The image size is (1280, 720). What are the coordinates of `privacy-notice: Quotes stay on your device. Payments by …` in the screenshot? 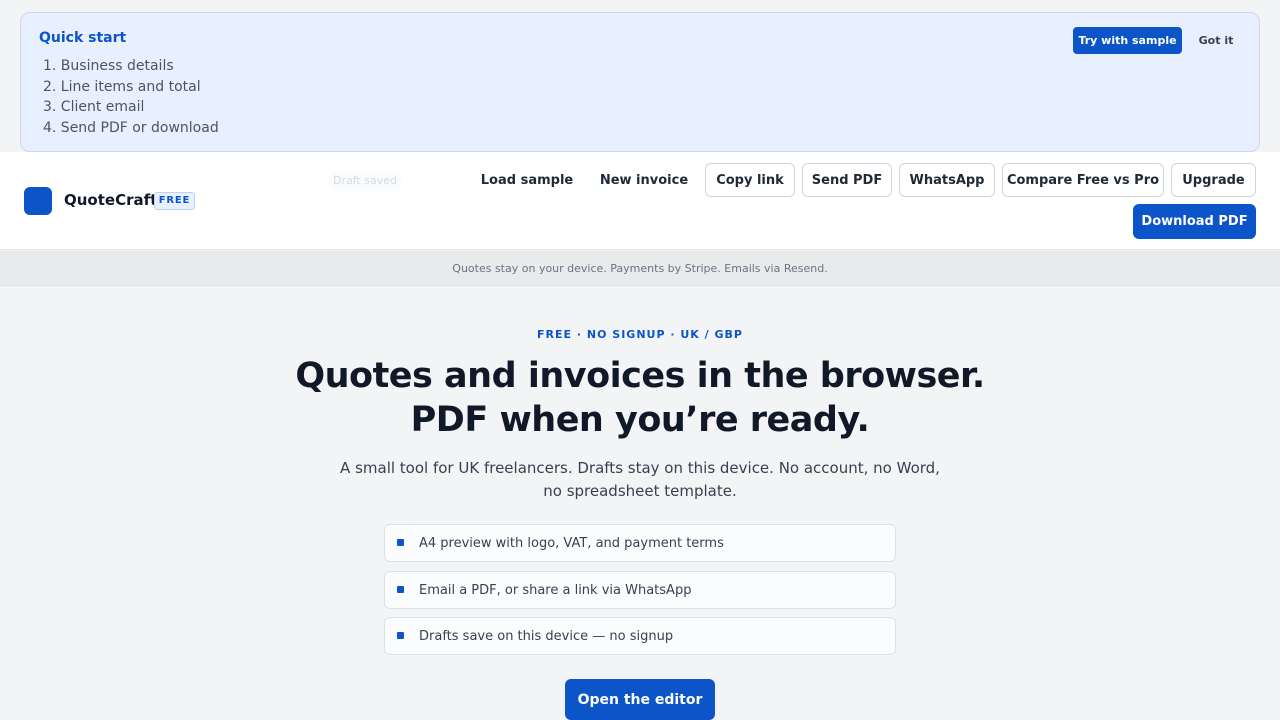 It's located at (640, 268).